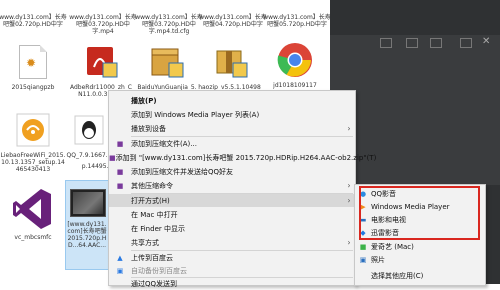  I want to click on file-chrome: jd1018109117, so click(295, 64).